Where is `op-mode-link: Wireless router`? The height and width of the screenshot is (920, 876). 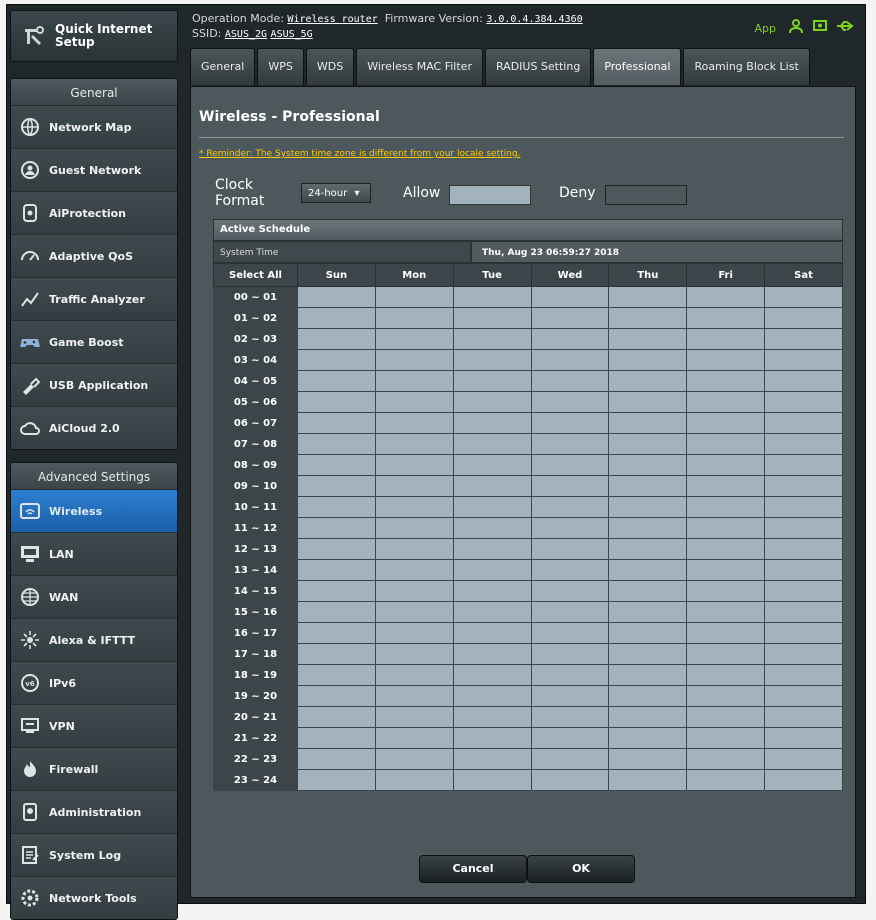 op-mode-link: Wireless router is located at coordinates (332, 19).